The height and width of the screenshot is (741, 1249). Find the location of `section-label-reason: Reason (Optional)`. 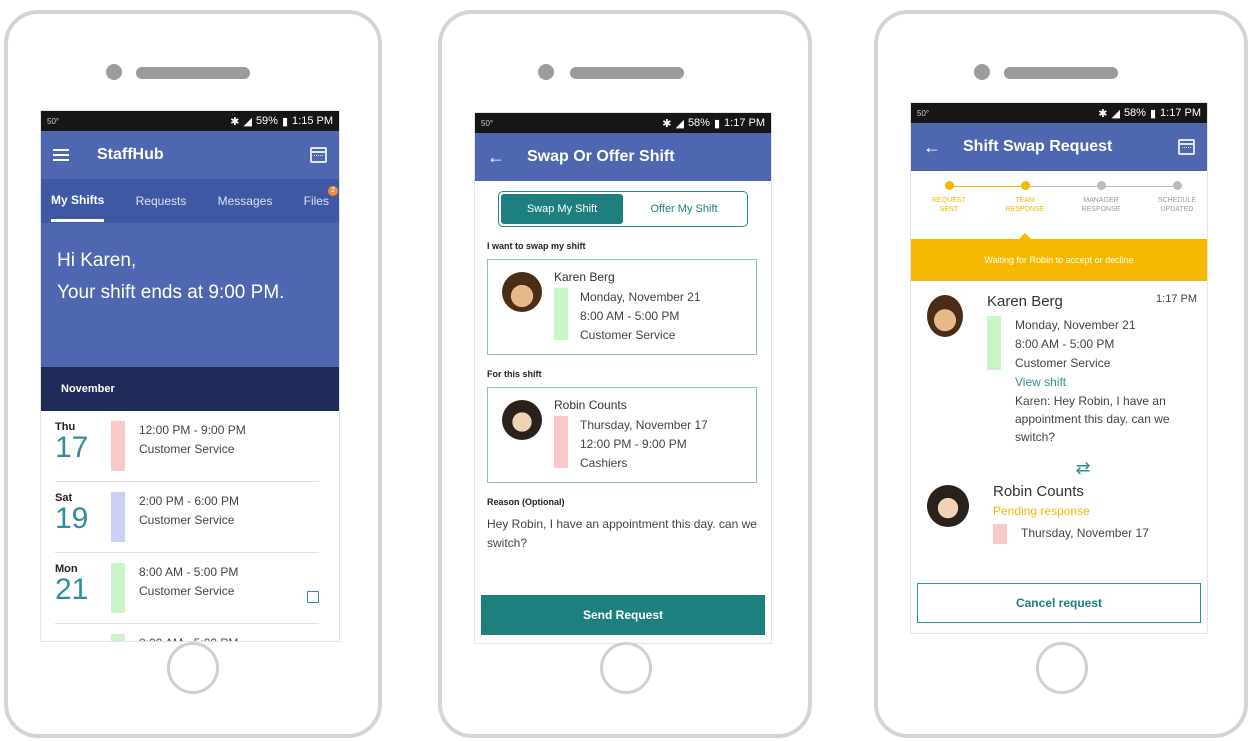

section-label-reason: Reason (Optional) is located at coordinates (526, 502).